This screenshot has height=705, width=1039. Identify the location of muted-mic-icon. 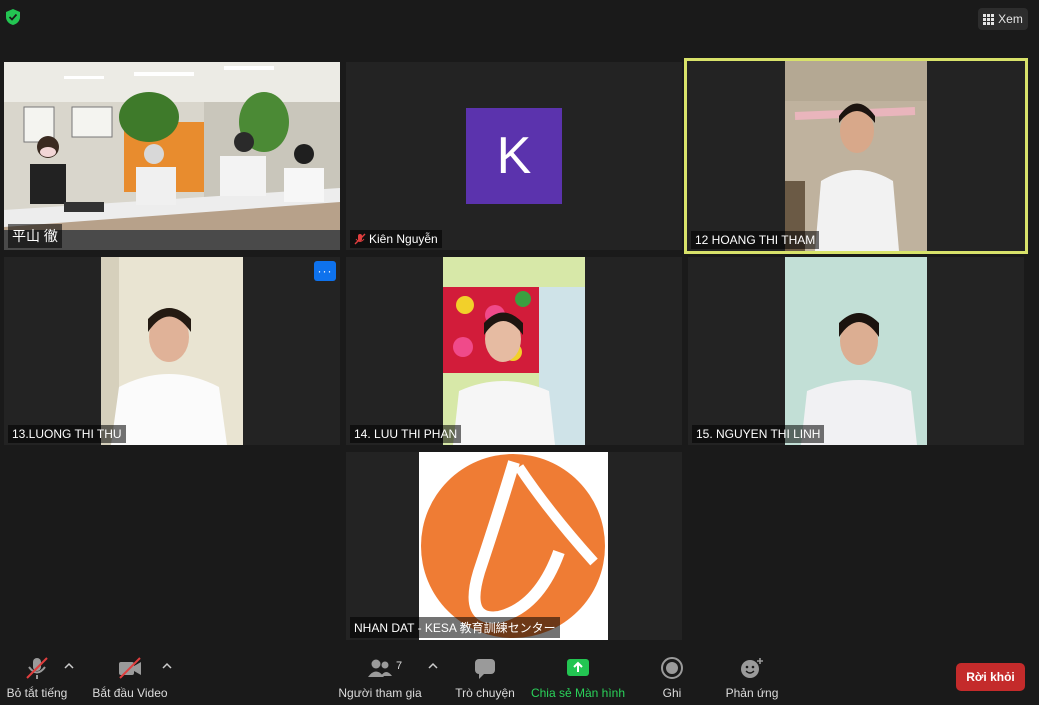
(360, 239).